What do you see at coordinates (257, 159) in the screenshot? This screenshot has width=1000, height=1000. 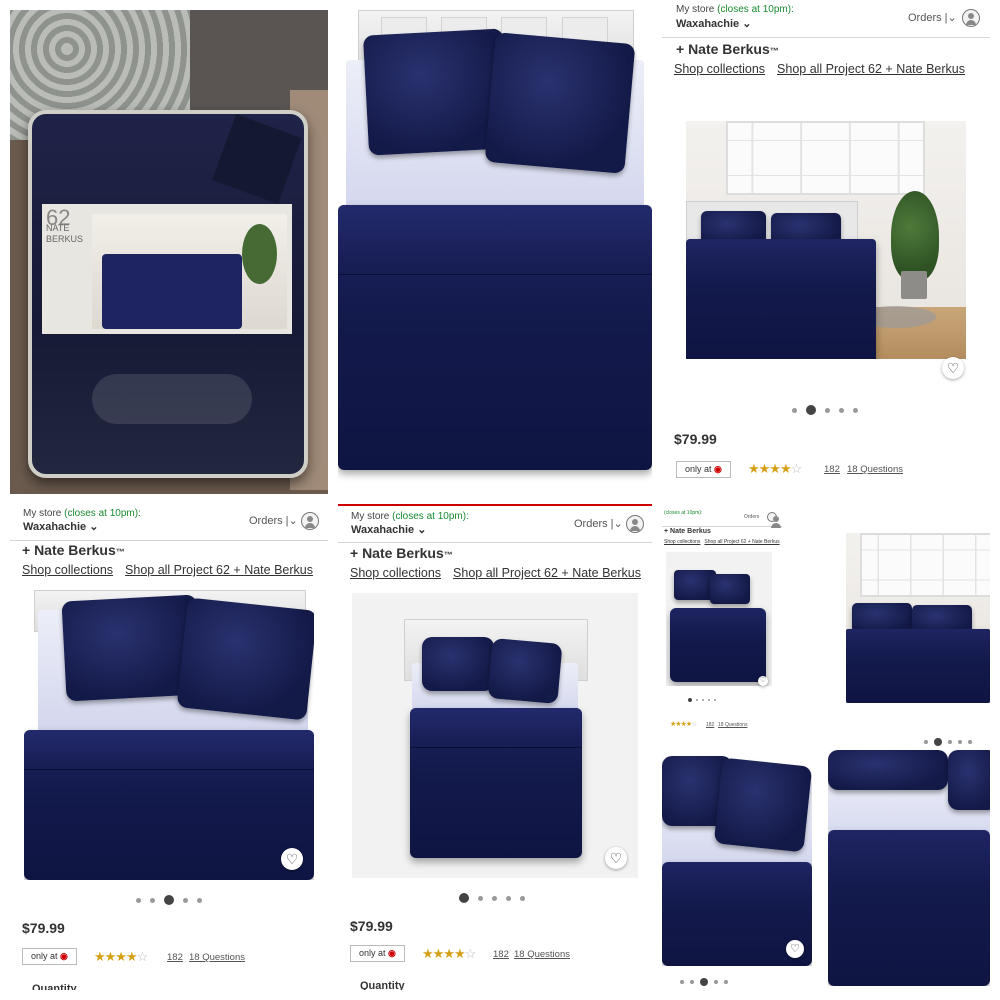 I see `zipper-corner` at bounding box center [257, 159].